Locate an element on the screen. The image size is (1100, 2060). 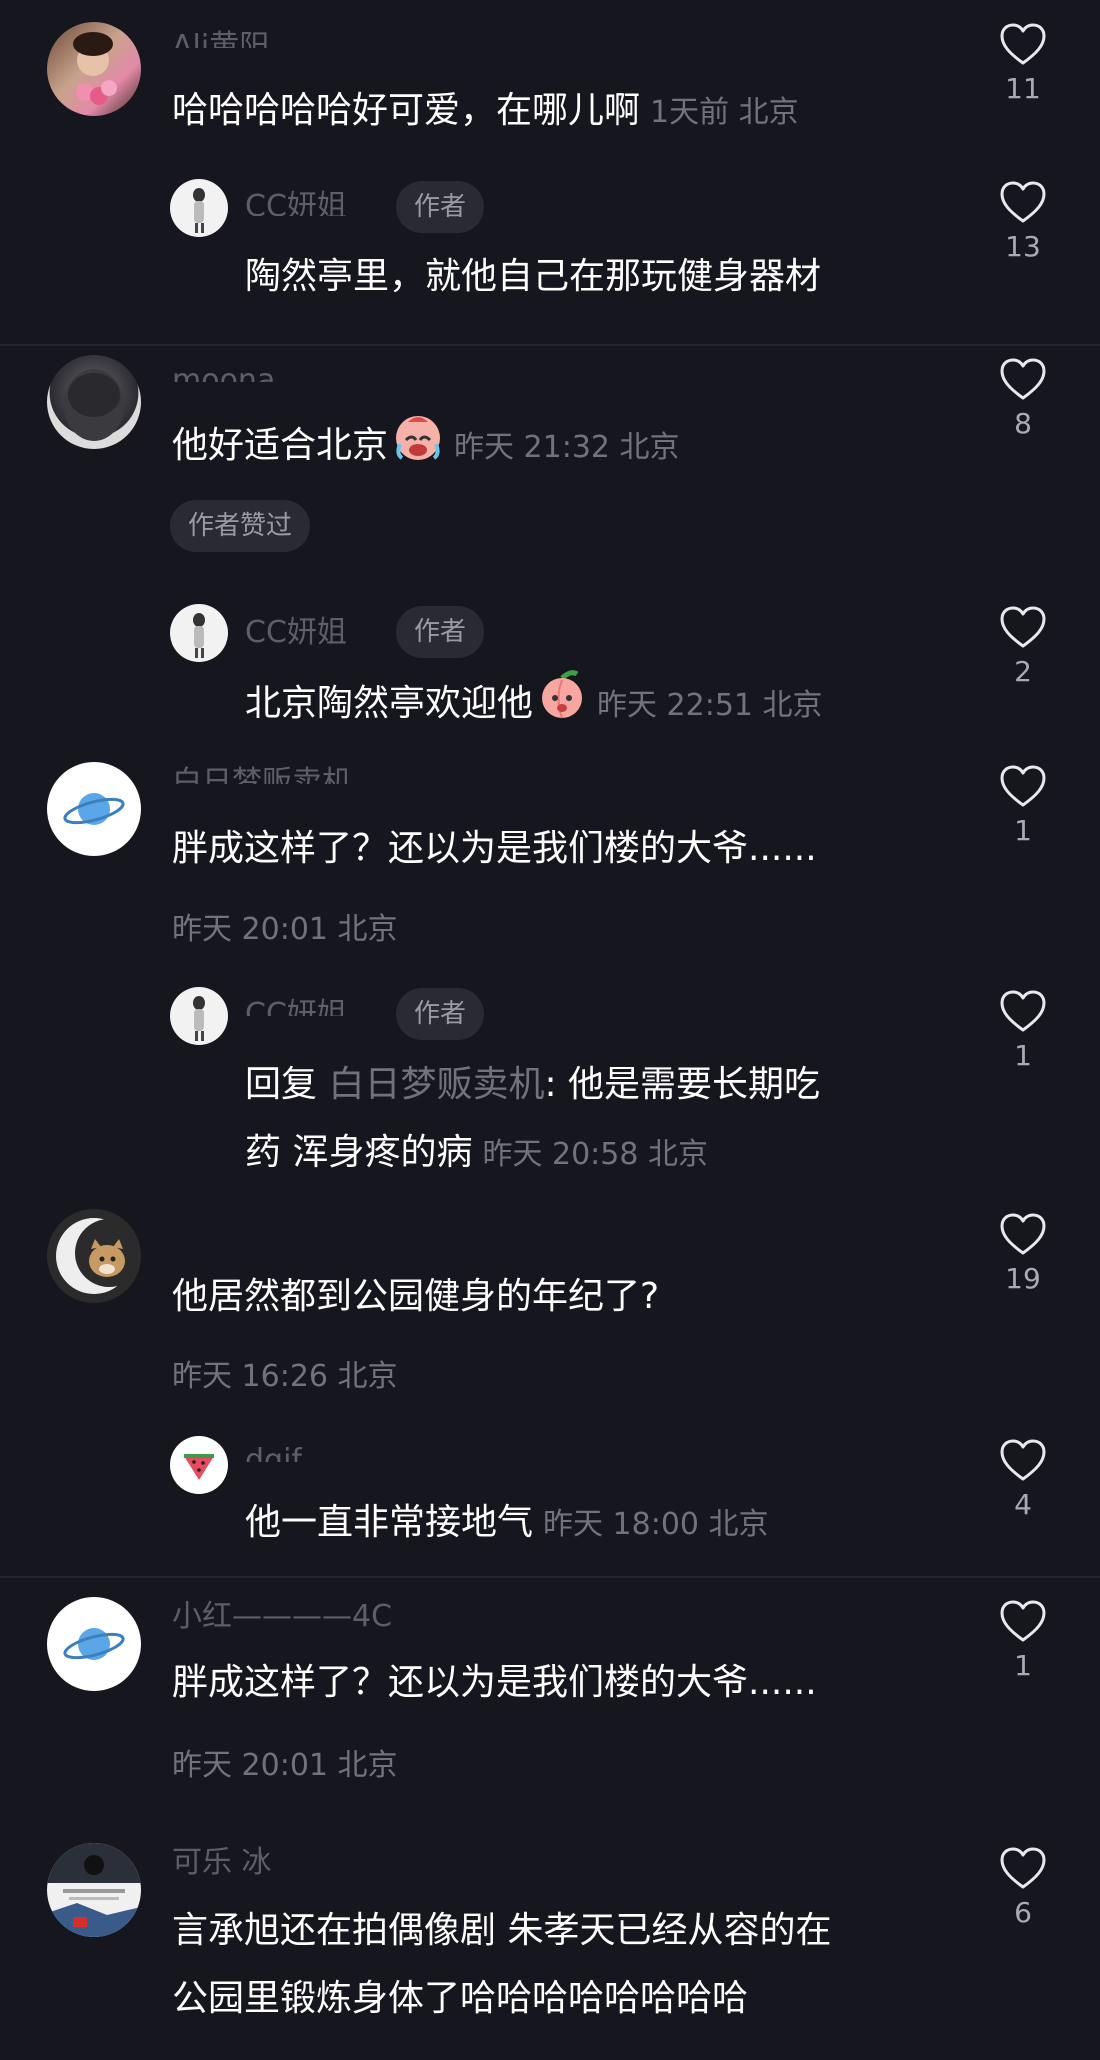
like-button: 11 is located at coordinates (1023, 63).